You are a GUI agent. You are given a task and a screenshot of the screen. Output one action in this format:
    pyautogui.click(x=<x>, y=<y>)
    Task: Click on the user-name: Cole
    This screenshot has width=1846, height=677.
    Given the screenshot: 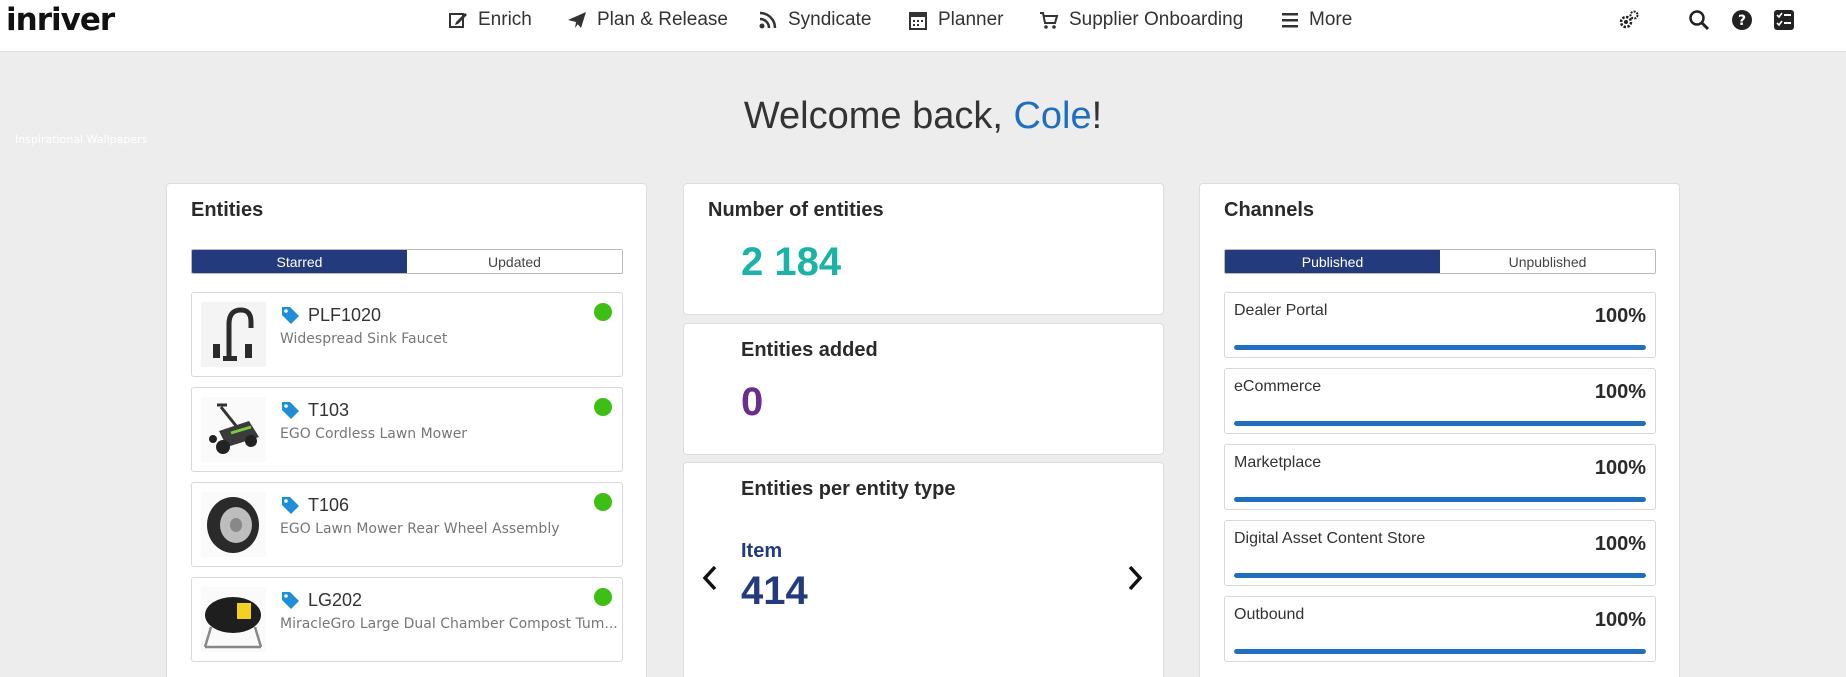 What is the action you would take?
    pyautogui.click(x=1052, y=116)
    